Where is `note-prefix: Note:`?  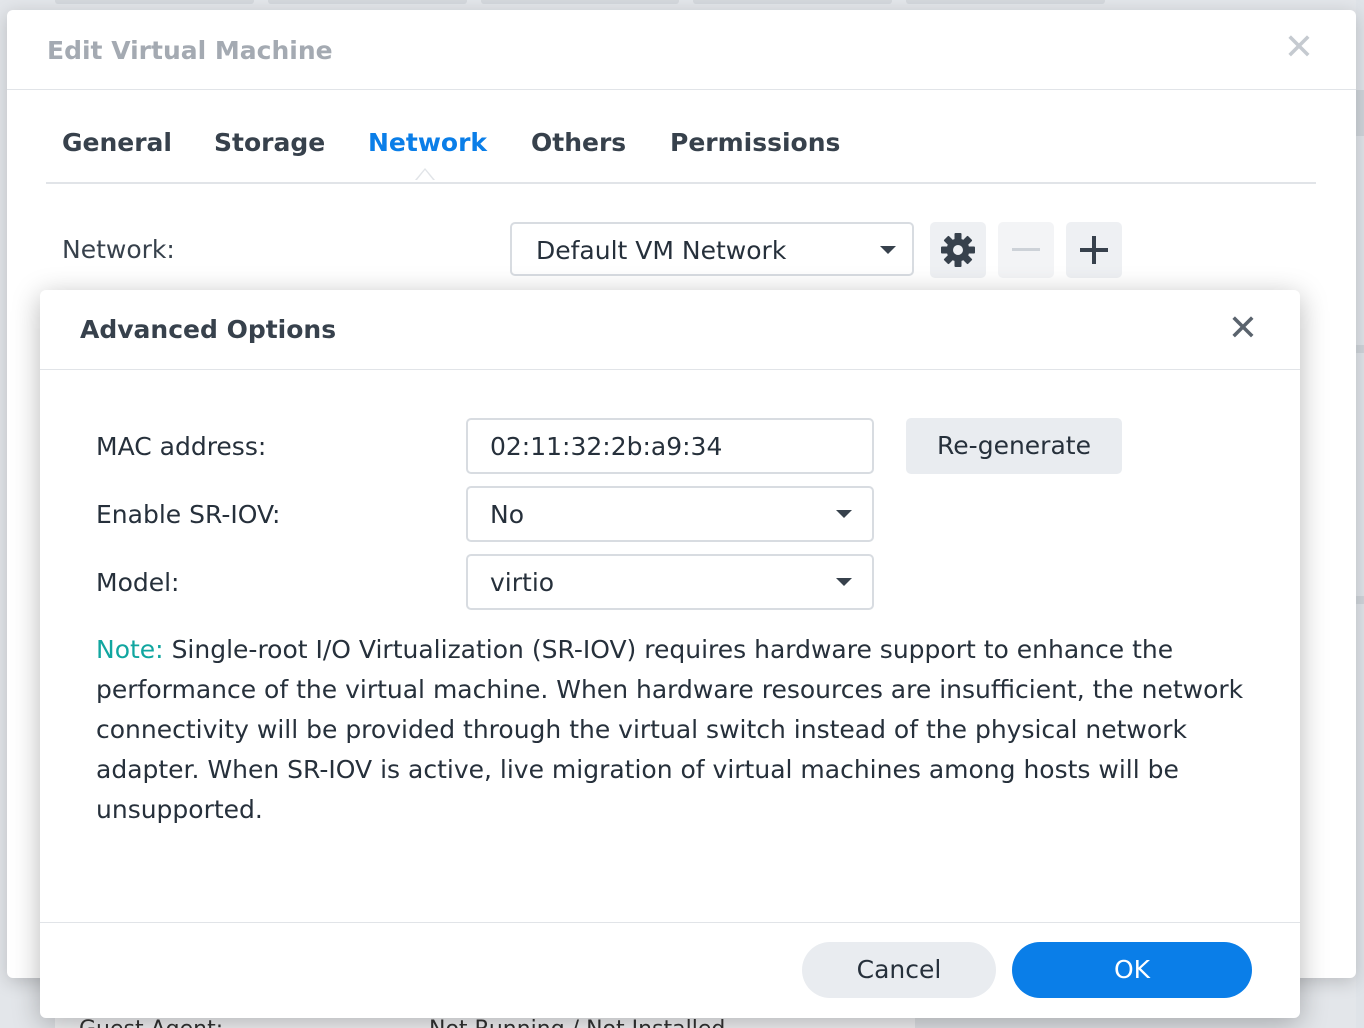 note-prefix: Note: is located at coordinates (130, 649).